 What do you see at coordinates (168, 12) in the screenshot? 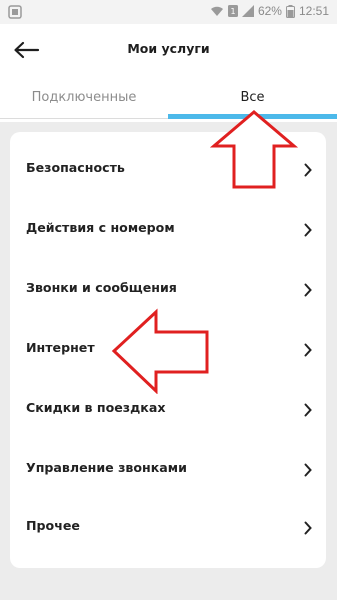
I see `status-bar: 1 62% 12:51` at bounding box center [168, 12].